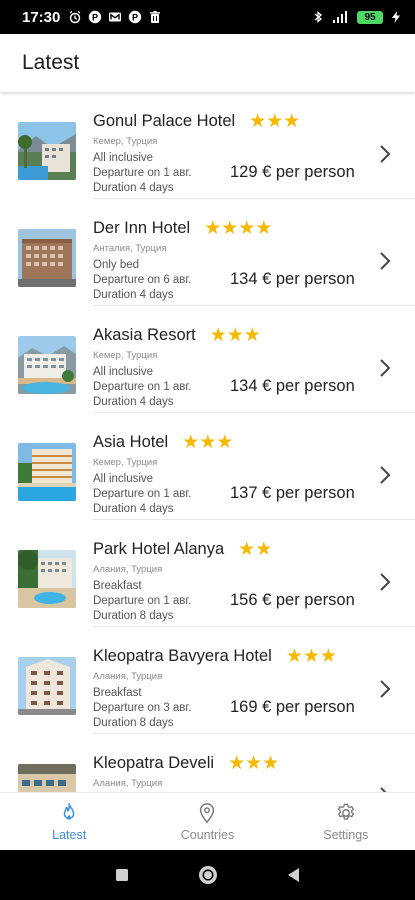 The width and height of the screenshot is (415, 900). What do you see at coordinates (159, 549) in the screenshot?
I see `hotel-name: Park Hotel Alanya` at bounding box center [159, 549].